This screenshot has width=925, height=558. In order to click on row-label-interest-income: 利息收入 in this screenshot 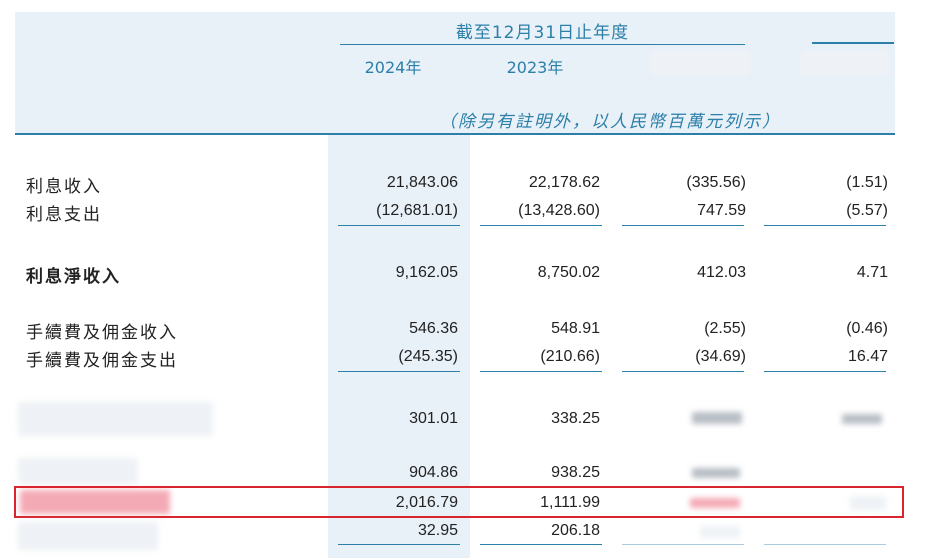, I will do `click(64, 187)`.